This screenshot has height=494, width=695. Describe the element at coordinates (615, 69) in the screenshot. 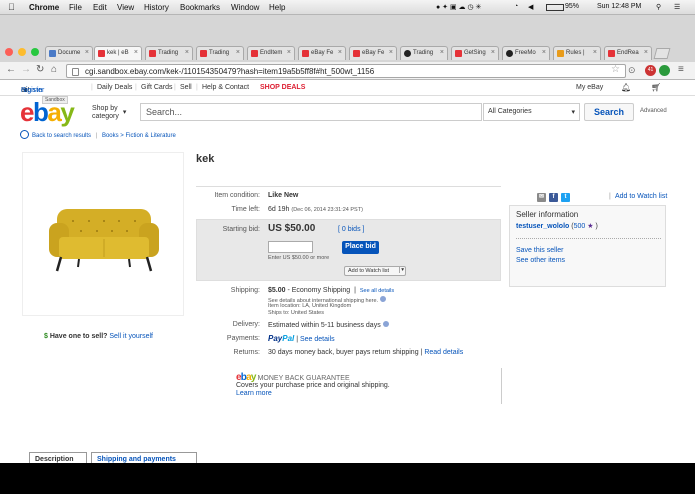

I see `star-icon: ☆` at that location.